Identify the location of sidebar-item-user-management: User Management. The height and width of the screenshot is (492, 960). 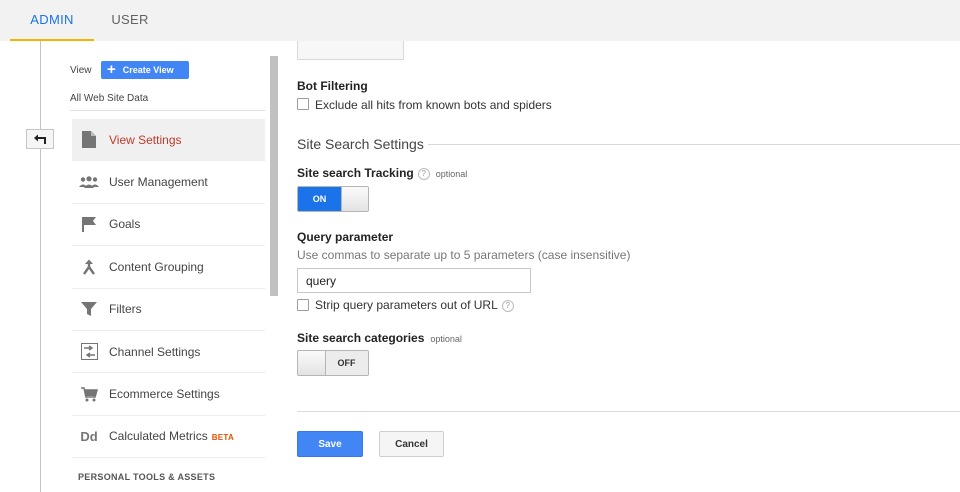
(168, 182).